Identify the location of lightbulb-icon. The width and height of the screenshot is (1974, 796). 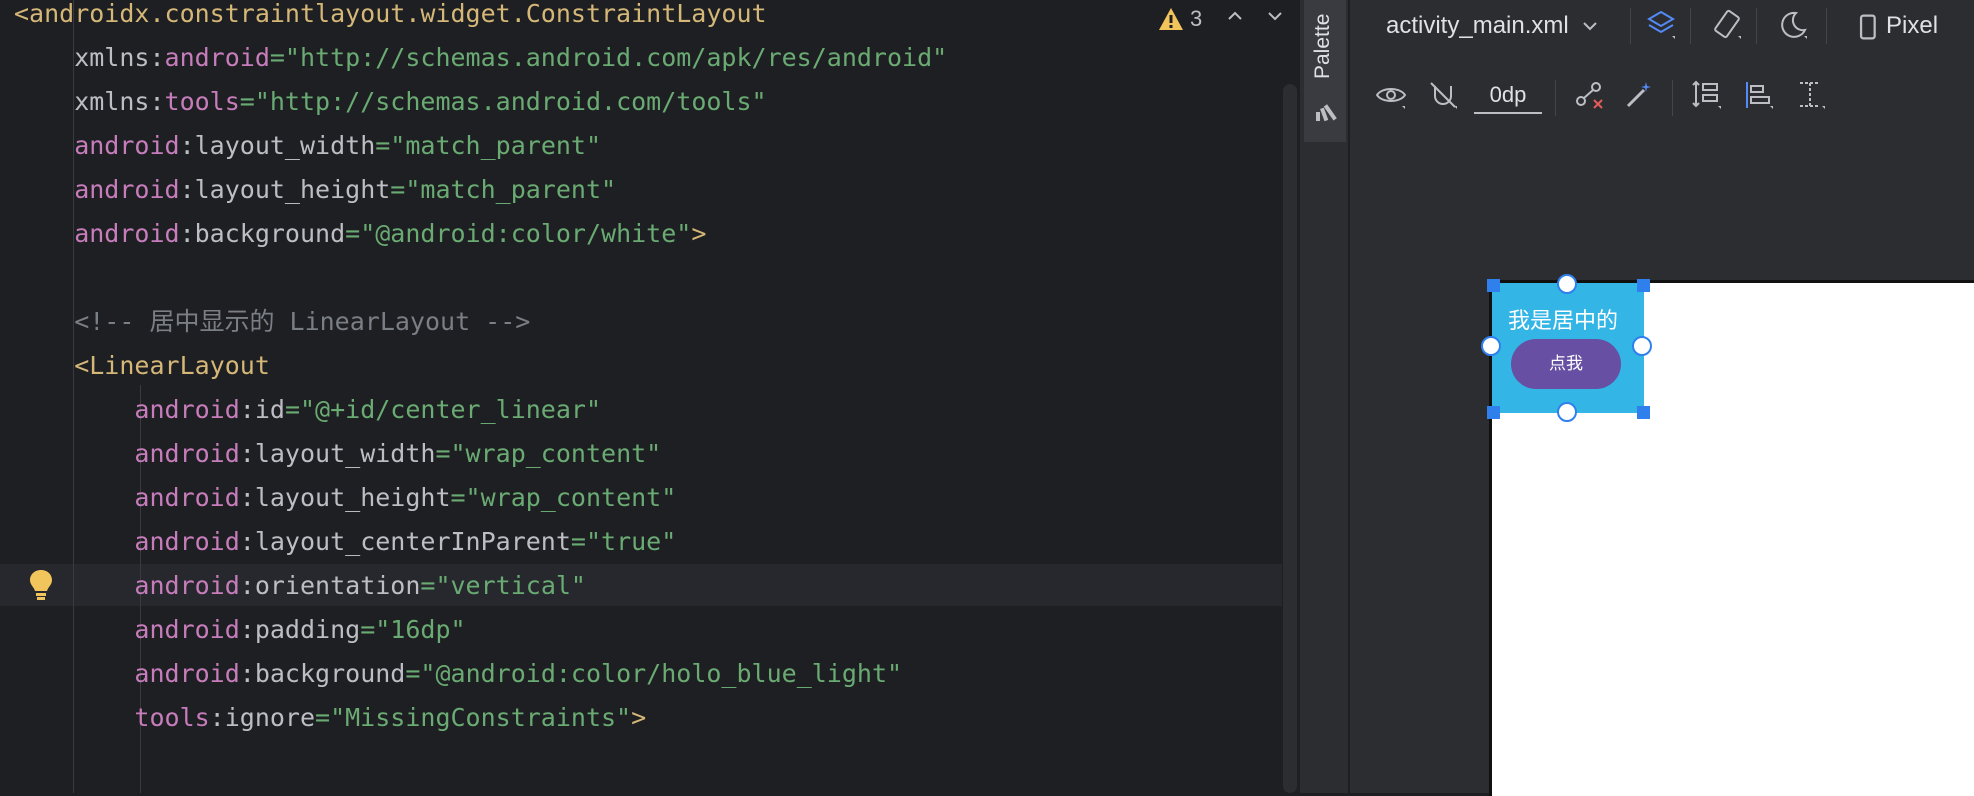
(41, 585).